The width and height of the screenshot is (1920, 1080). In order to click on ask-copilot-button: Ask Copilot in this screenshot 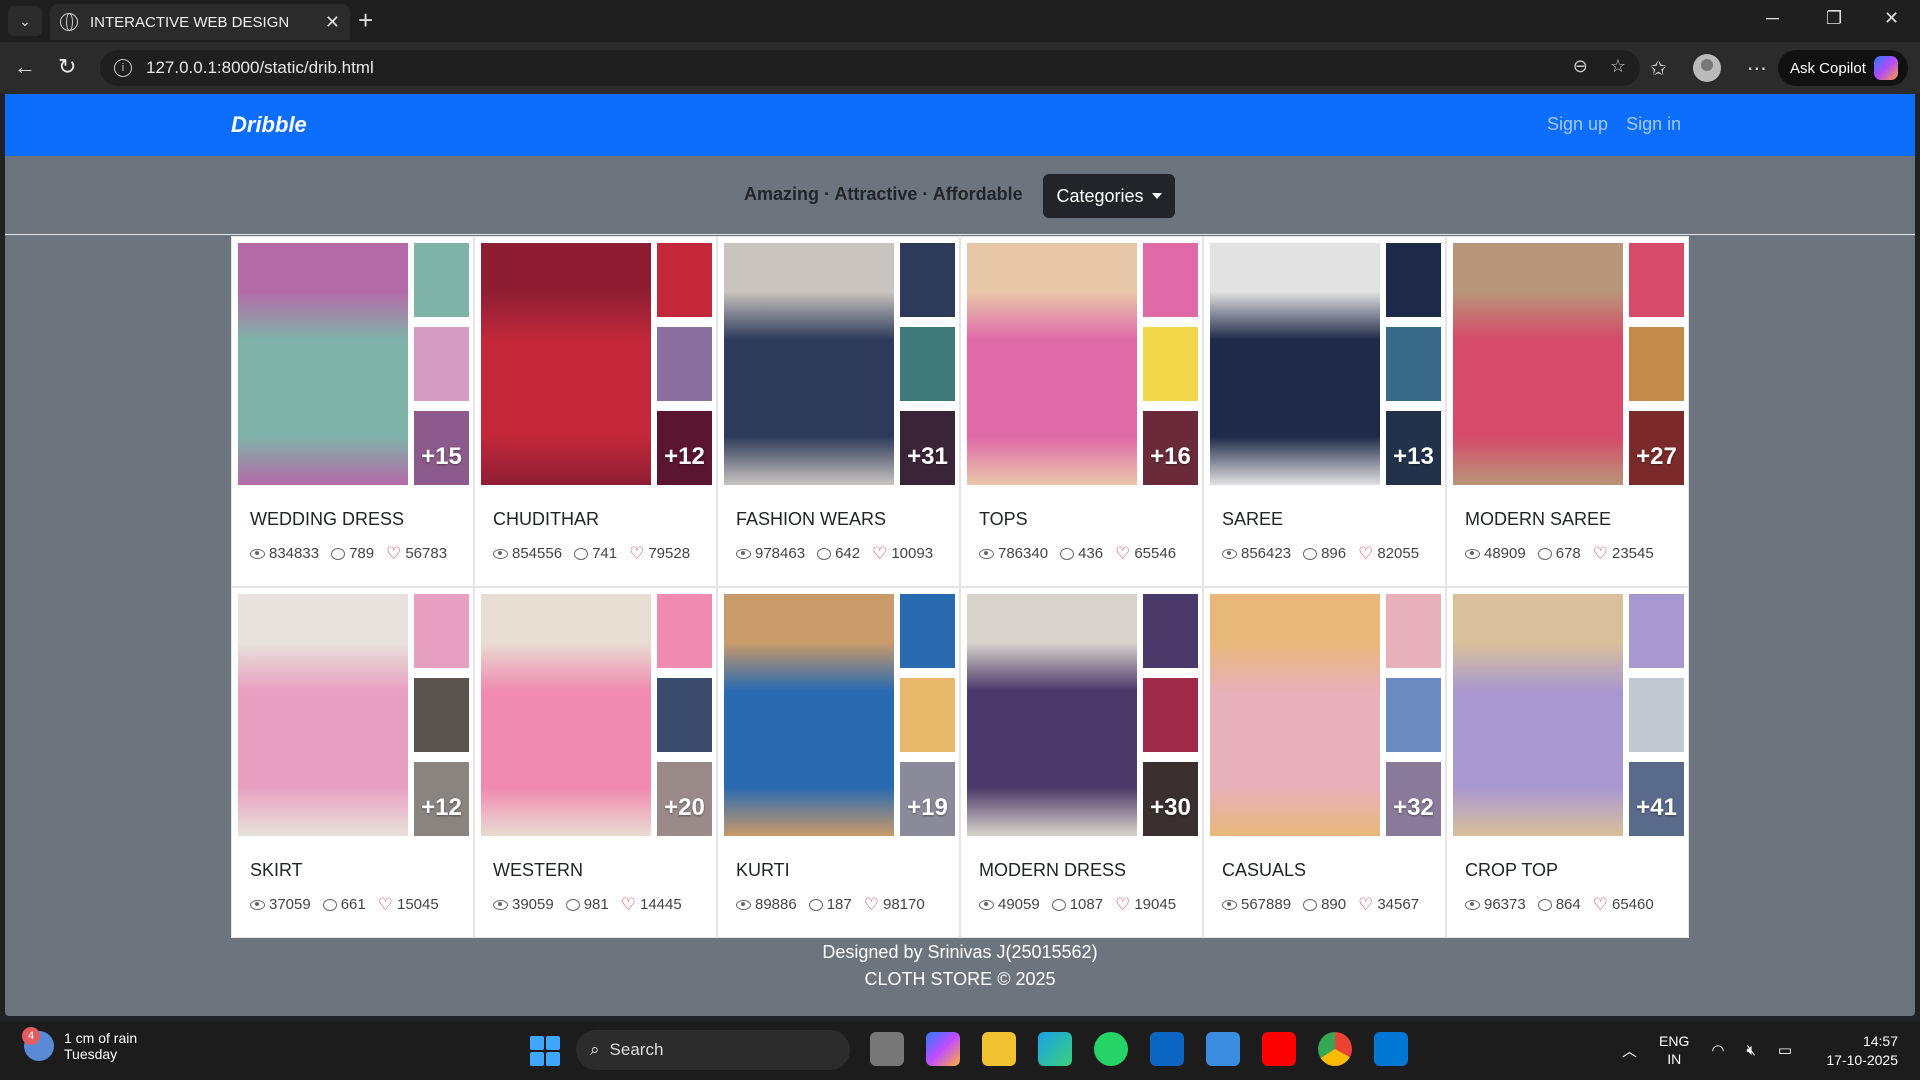, I will do `click(1843, 68)`.